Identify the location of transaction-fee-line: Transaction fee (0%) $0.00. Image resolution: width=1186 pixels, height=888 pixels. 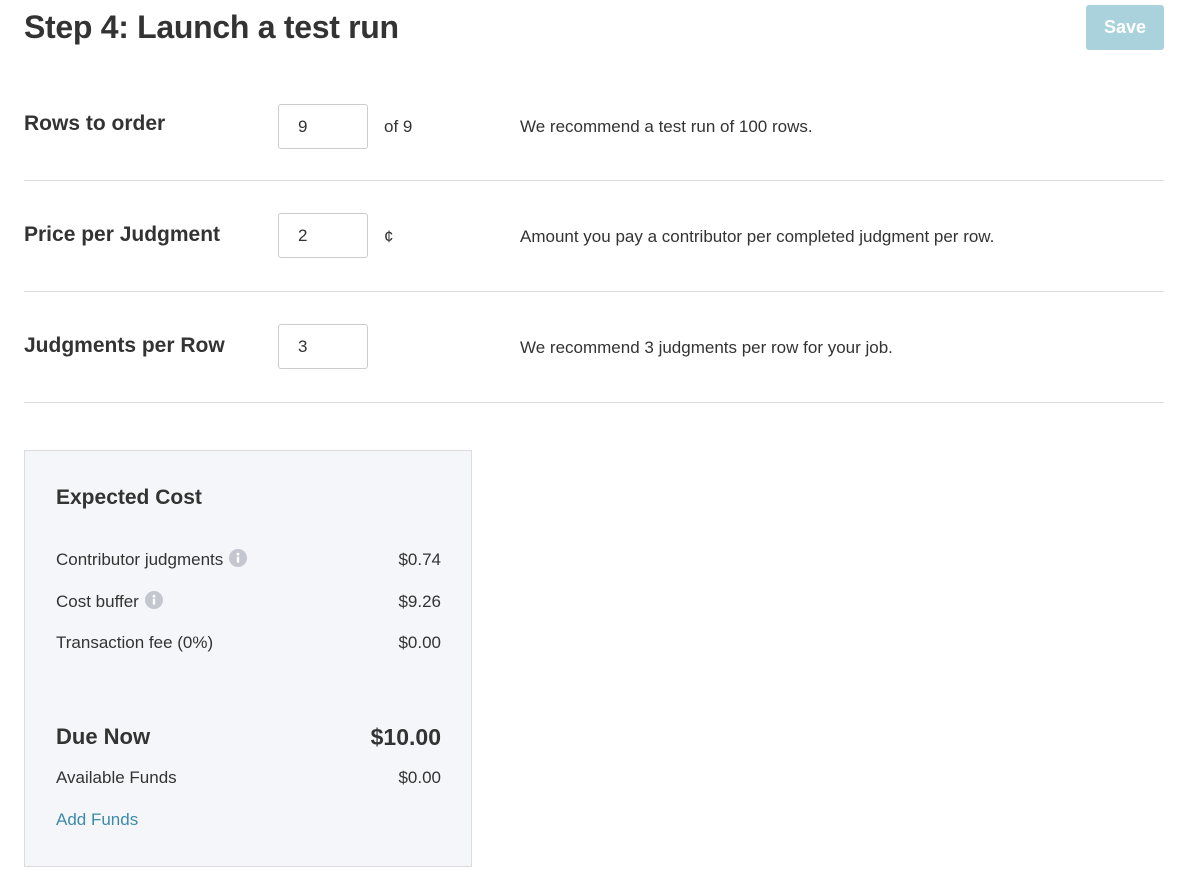
(248, 643).